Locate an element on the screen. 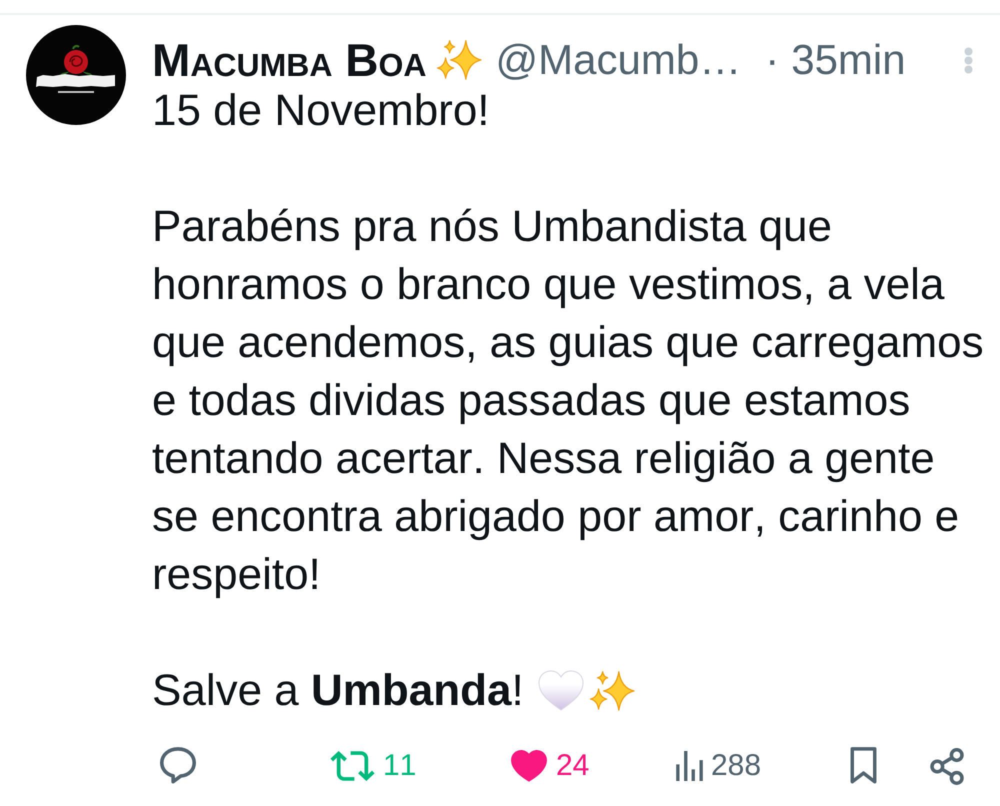 The height and width of the screenshot is (806, 1000). display-name: Macumba Boa is located at coordinates (289, 60).